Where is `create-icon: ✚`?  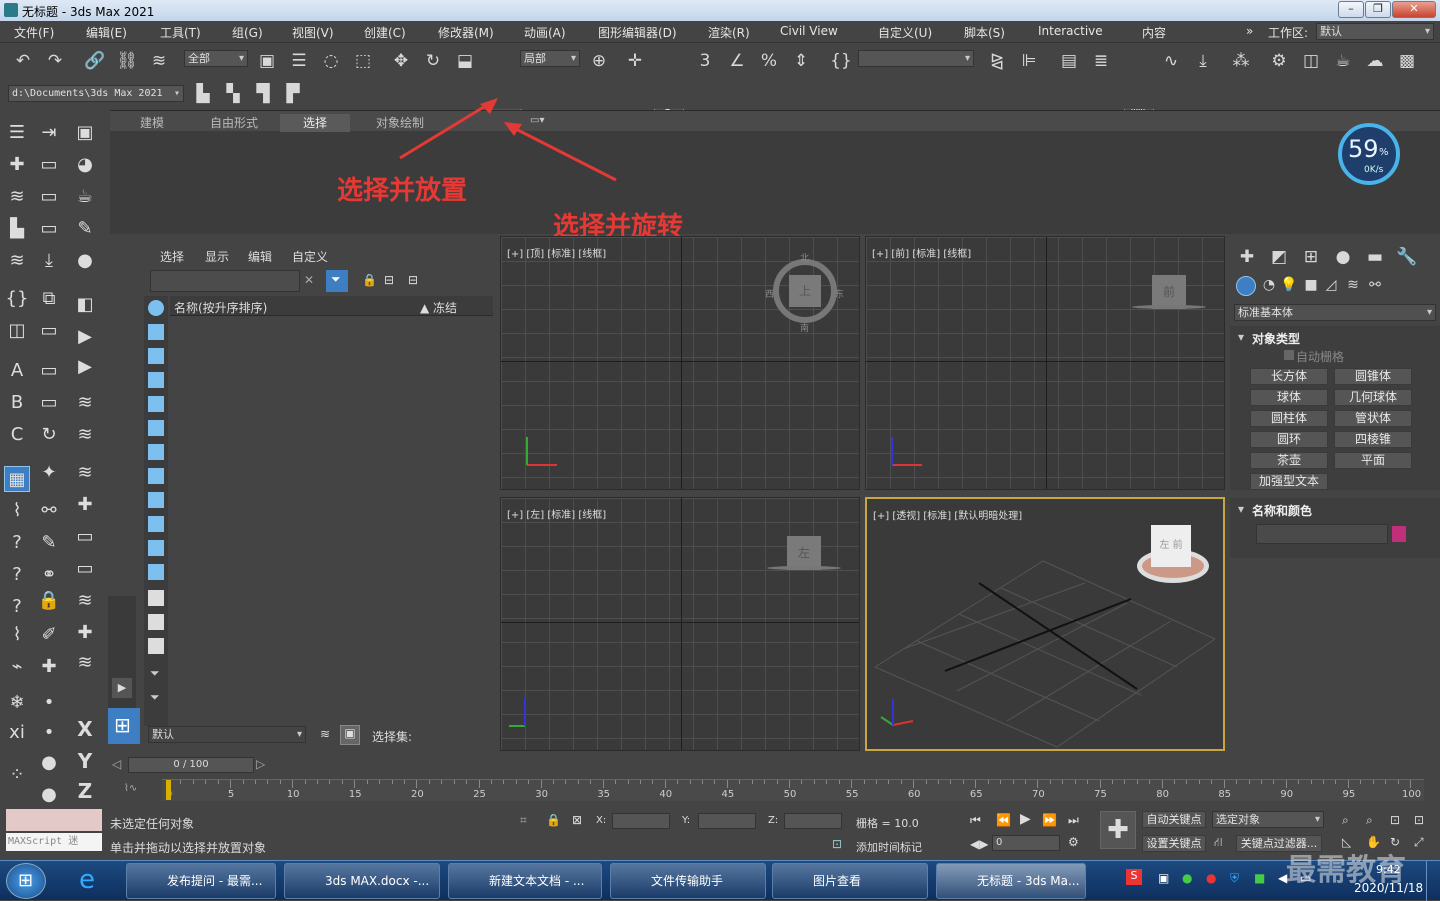 create-icon: ✚ is located at coordinates (17, 165).